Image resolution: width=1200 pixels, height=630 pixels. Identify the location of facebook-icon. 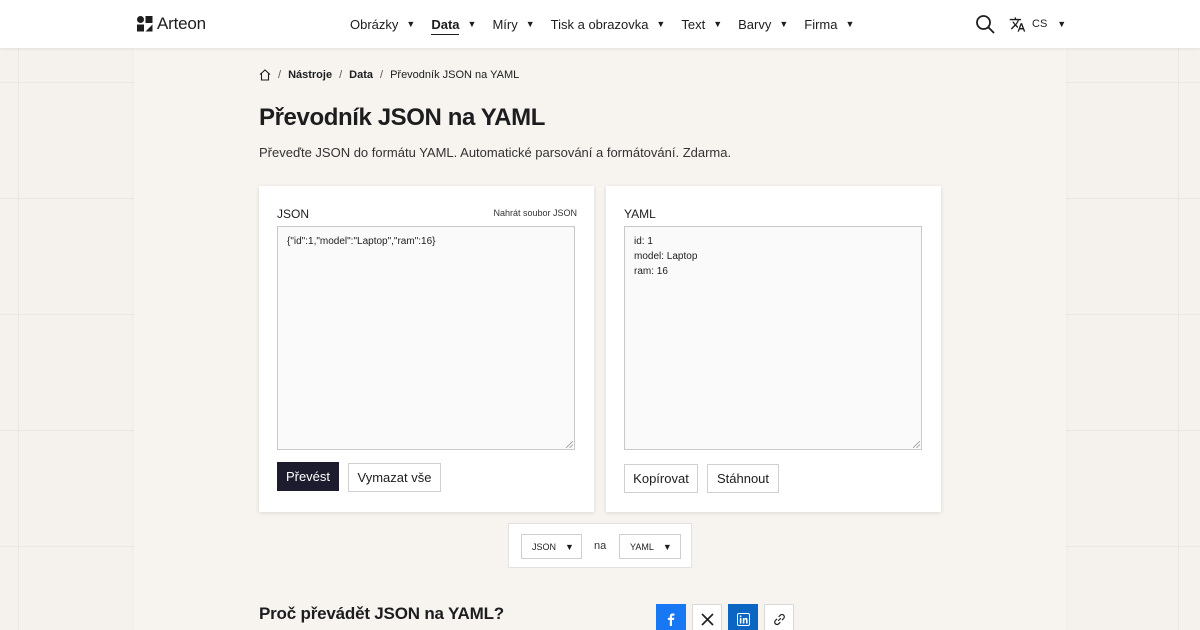
(671, 619).